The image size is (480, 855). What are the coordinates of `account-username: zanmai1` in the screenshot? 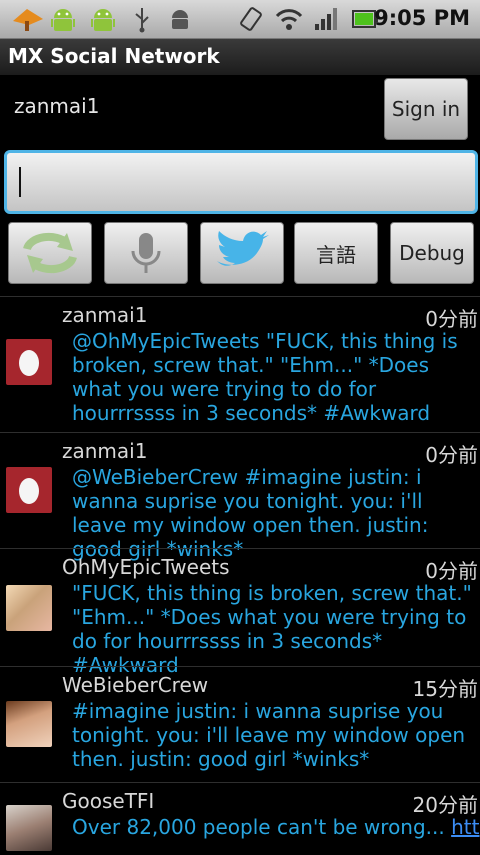 It's located at (57, 106).